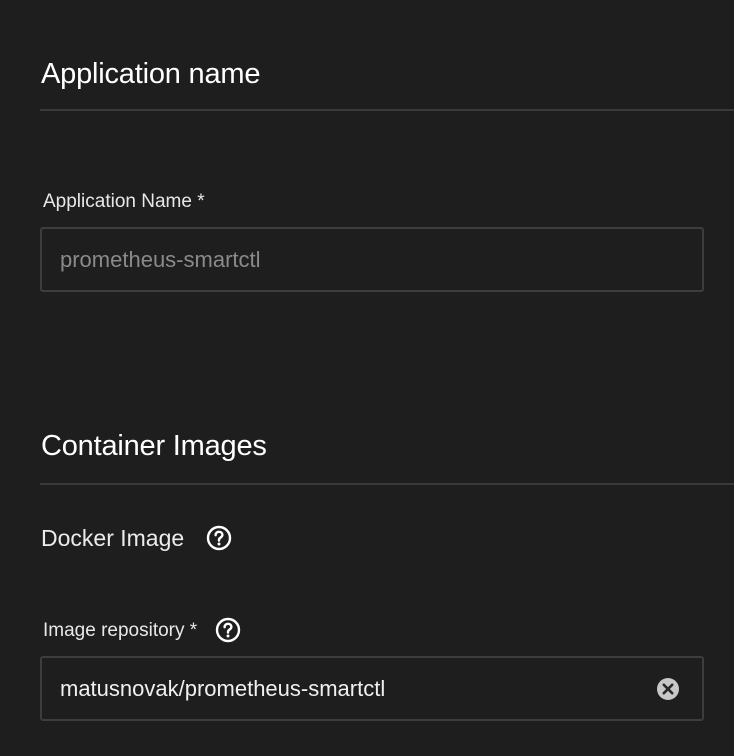 This screenshot has width=734, height=756. Describe the element at coordinates (668, 689) in the screenshot. I see `close-circle-icon` at that location.